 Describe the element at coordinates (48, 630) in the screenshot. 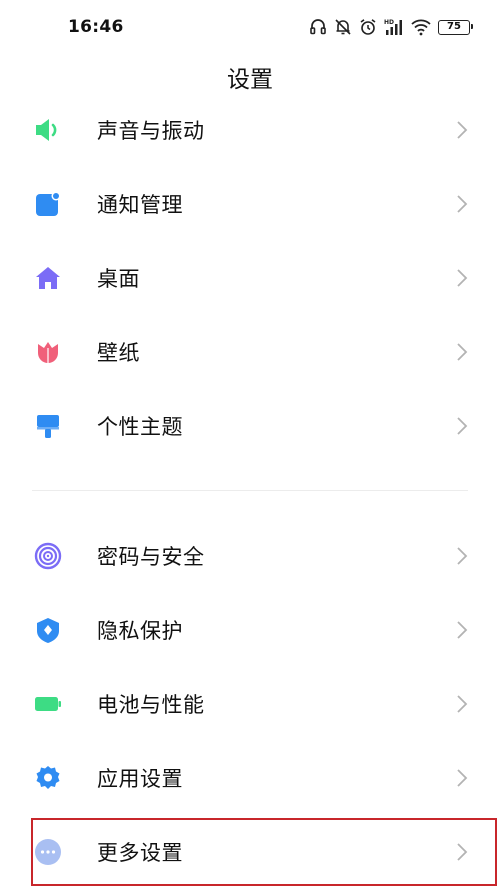

I see `shield-icon` at that location.